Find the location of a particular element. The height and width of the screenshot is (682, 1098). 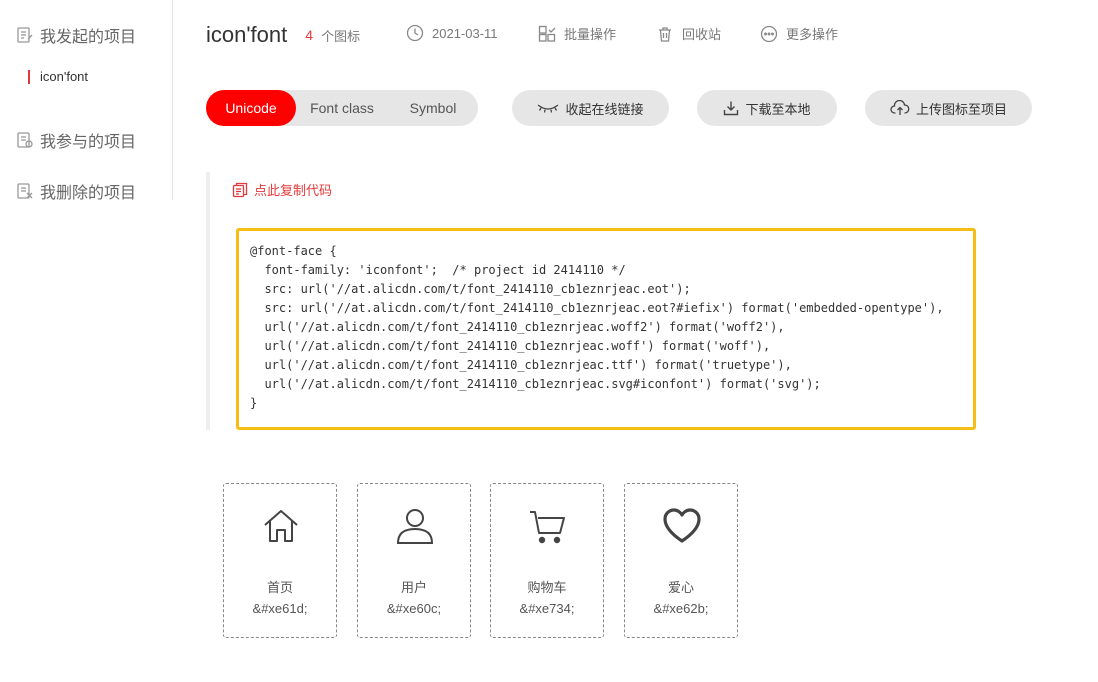

copy-icon is located at coordinates (240, 189).